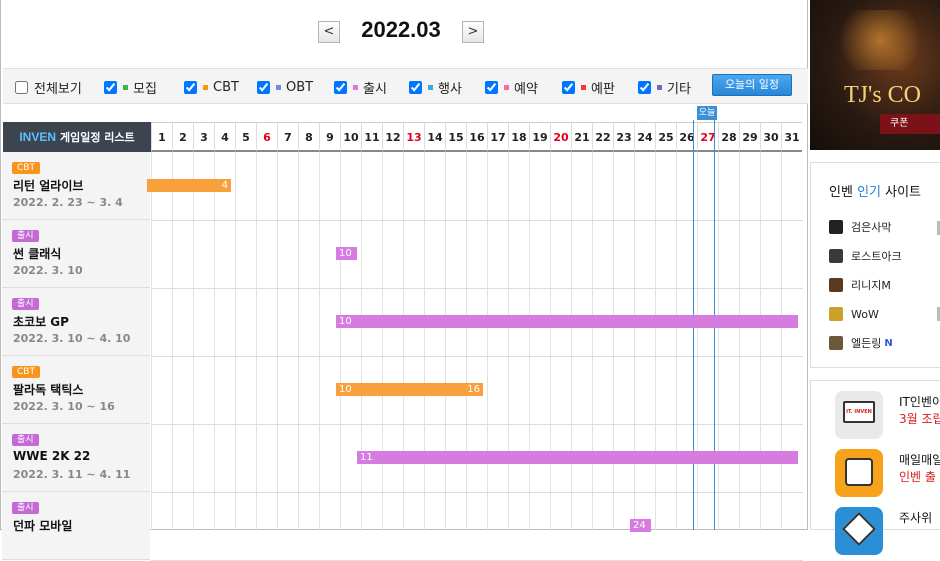  What do you see at coordinates (300, 87) in the screenshot?
I see `filter-label: OBT` at bounding box center [300, 87].